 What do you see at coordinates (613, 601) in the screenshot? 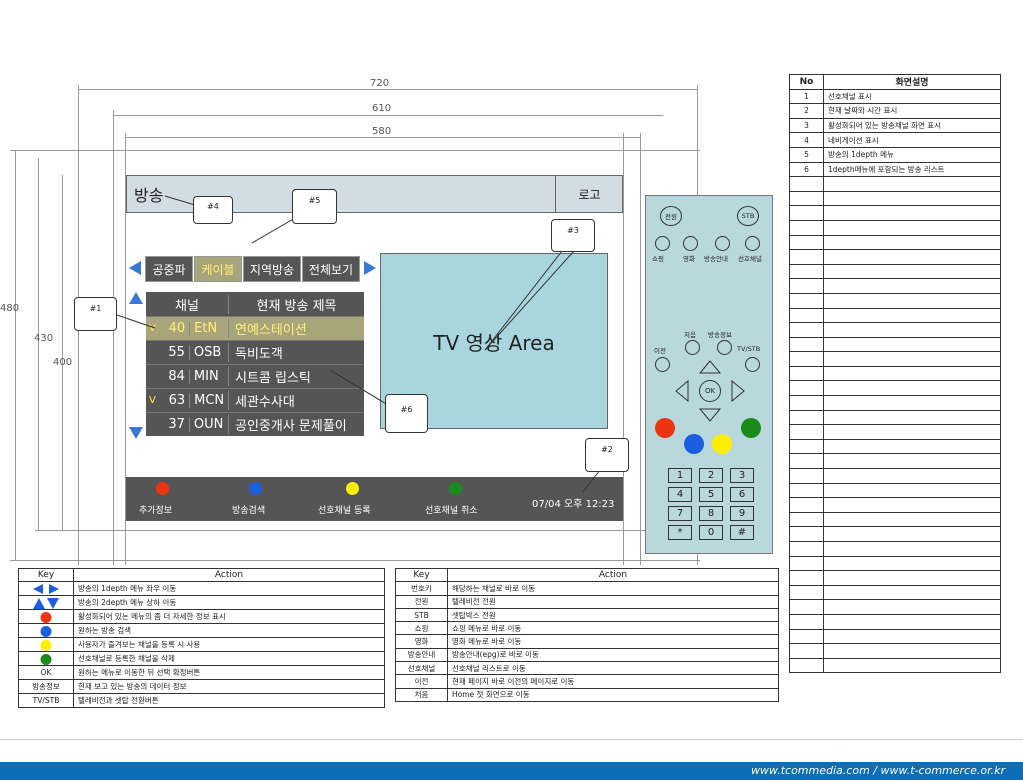
I see `action-cell: 텔레비전 전원` at bounding box center [613, 601].